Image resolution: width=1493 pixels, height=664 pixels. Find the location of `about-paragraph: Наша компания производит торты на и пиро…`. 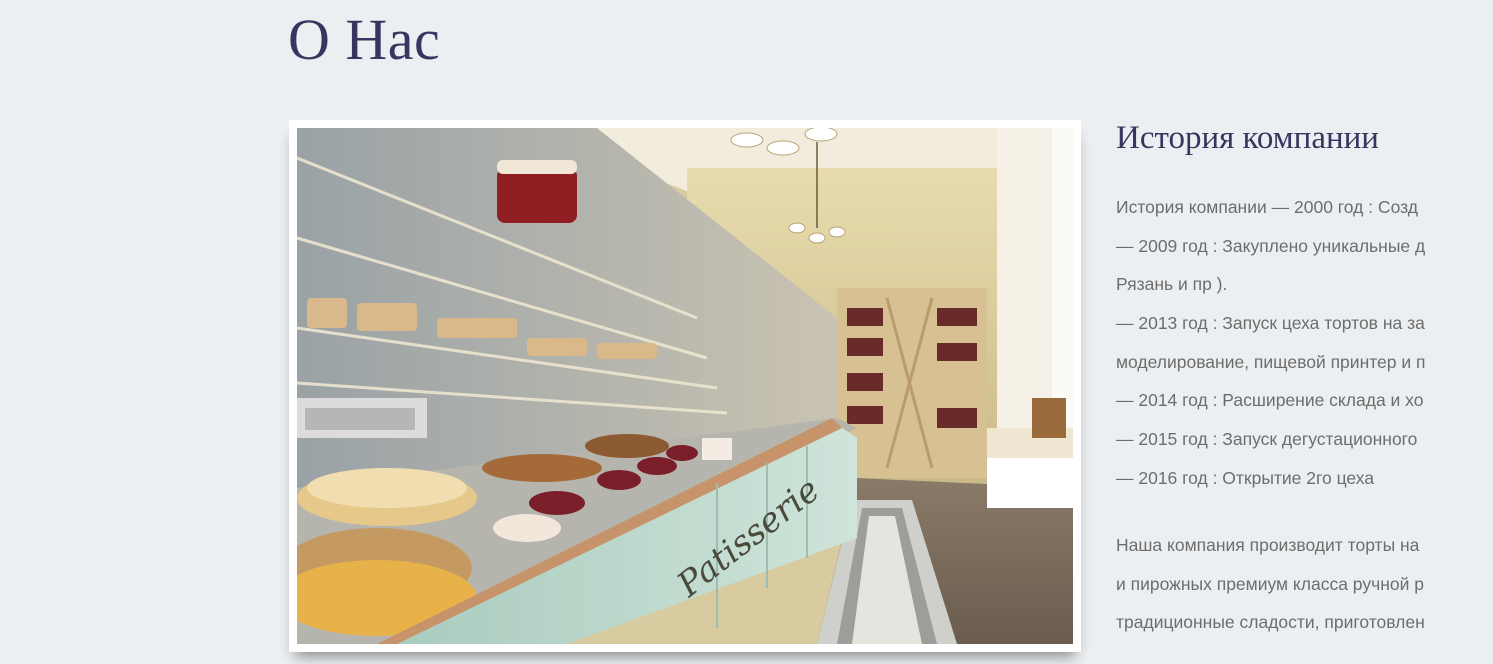

about-paragraph: Наша компания производит торты на и пиро… is located at coordinates (1304, 584).